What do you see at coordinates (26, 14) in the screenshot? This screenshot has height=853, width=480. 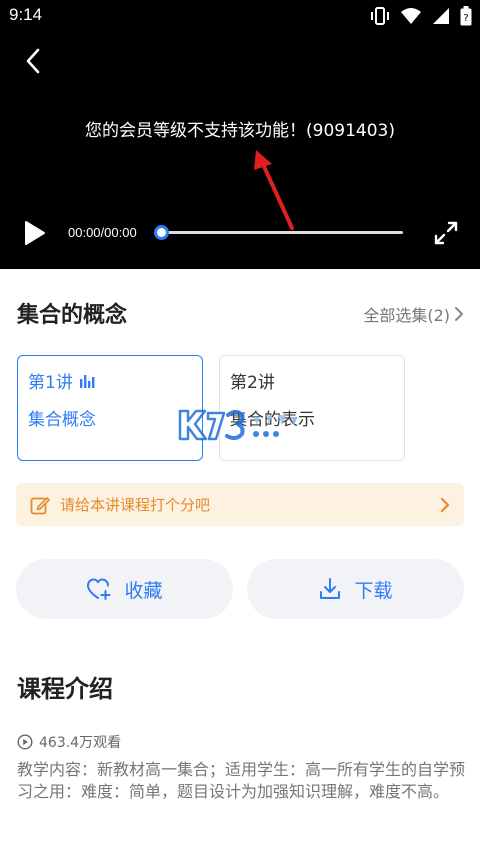 I see `status-time: 9:14` at bounding box center [26, 14].